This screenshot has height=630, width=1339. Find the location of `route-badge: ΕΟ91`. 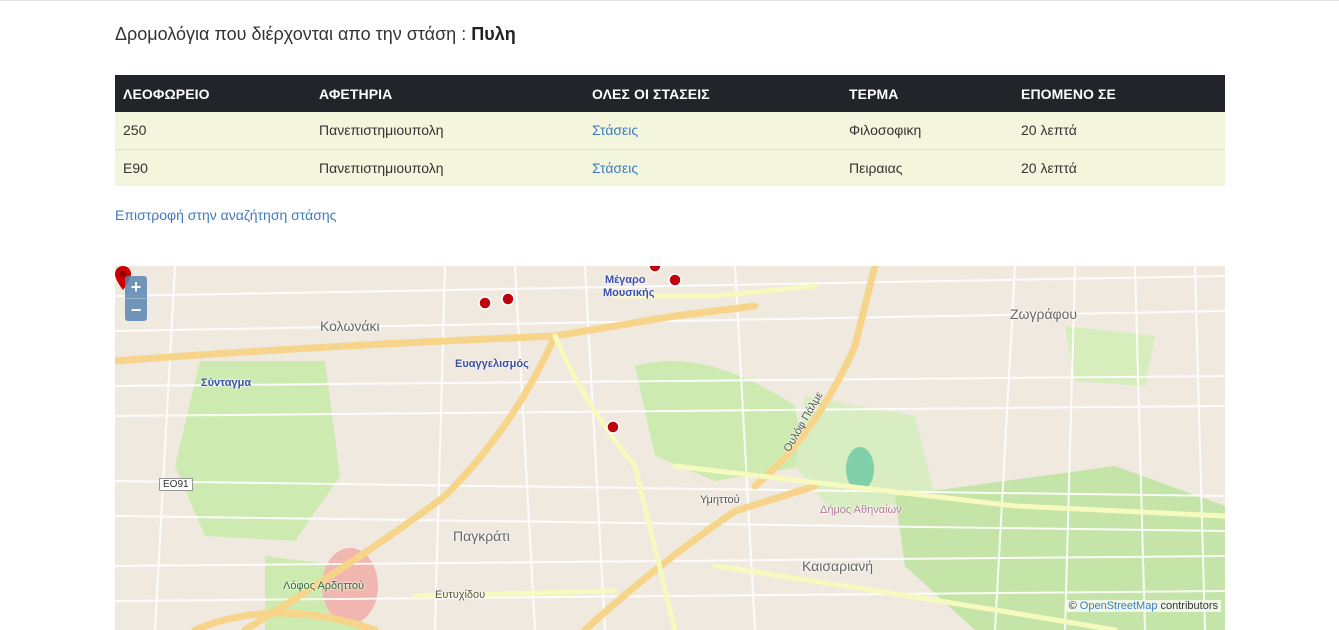

route-badge: ΕΟ91 is located at coordinates (176, 484).